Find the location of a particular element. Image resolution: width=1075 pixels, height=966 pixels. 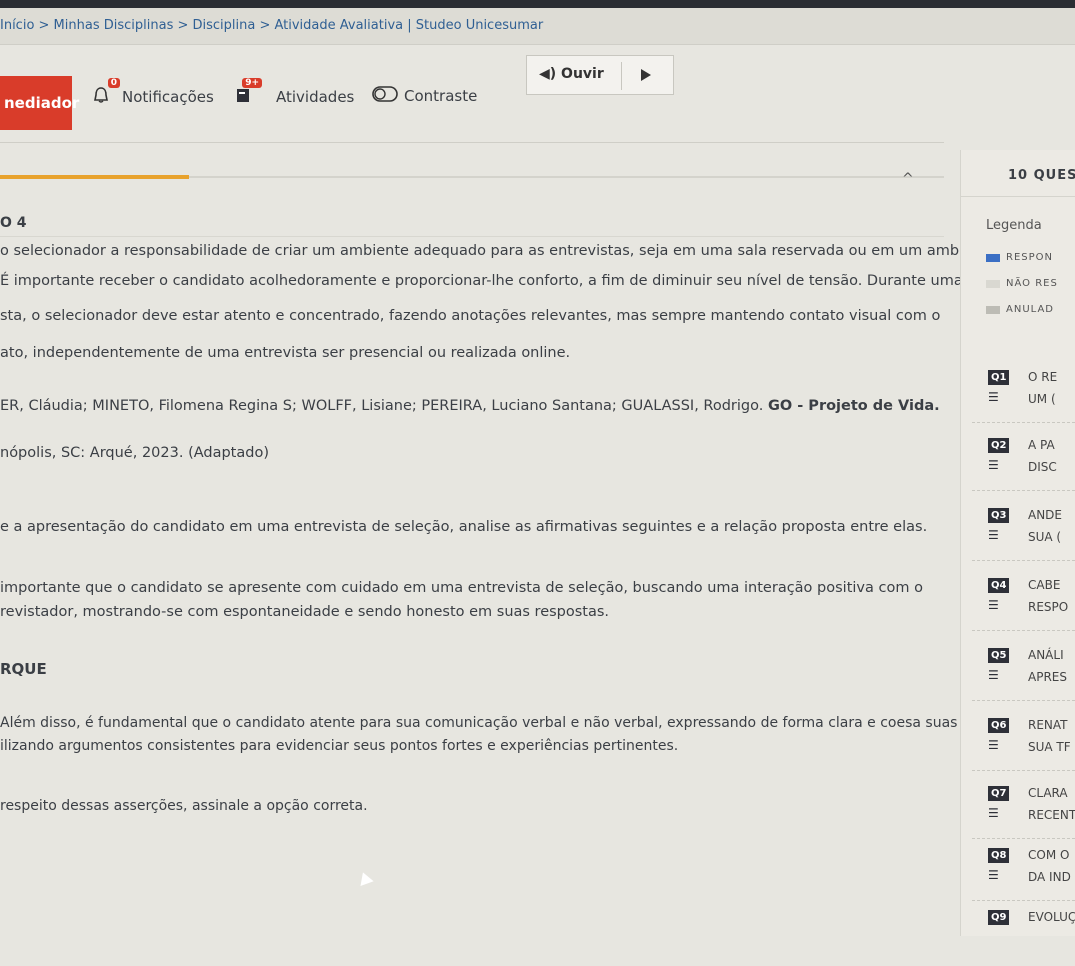

question-preview-line-1: A PA is located at coordinates (1041, 445).